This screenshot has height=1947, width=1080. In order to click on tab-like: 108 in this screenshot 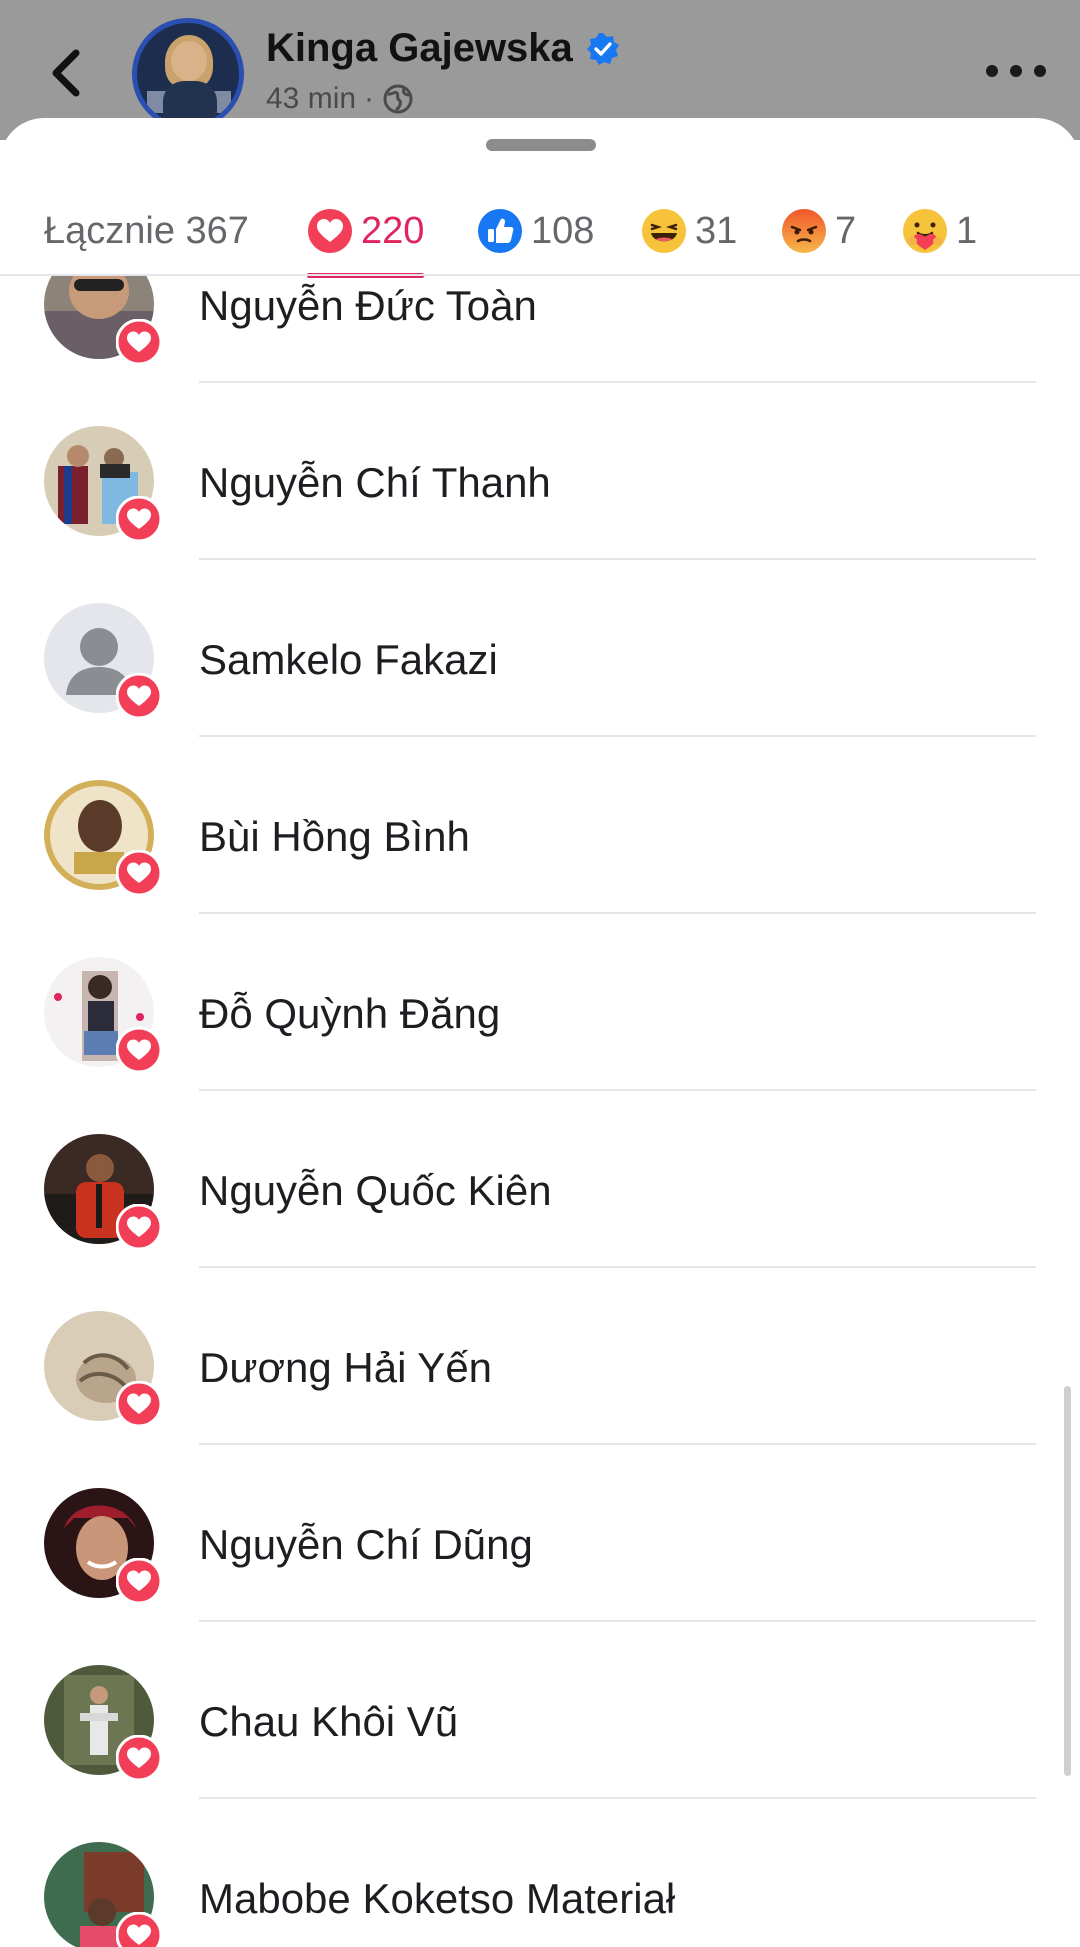, I will do `click(535, 231)`.